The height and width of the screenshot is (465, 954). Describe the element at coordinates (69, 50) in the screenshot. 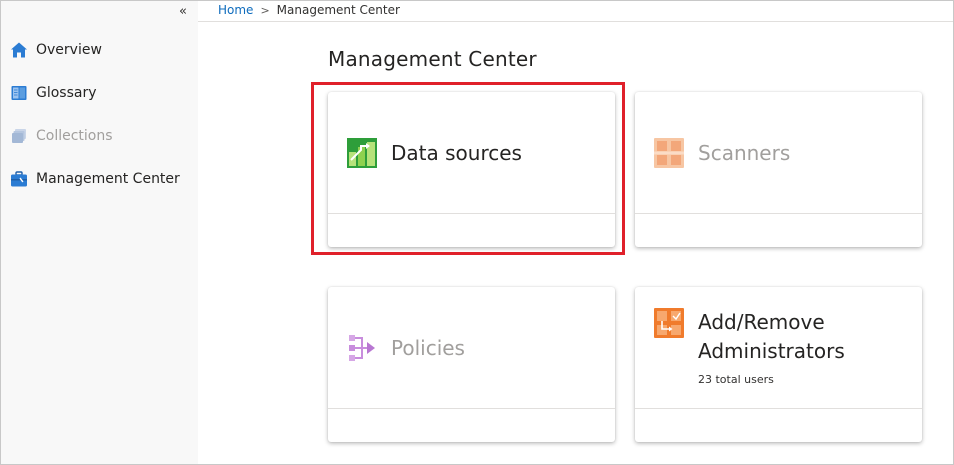

I see `sidebar-item-label: Overview` at that location.